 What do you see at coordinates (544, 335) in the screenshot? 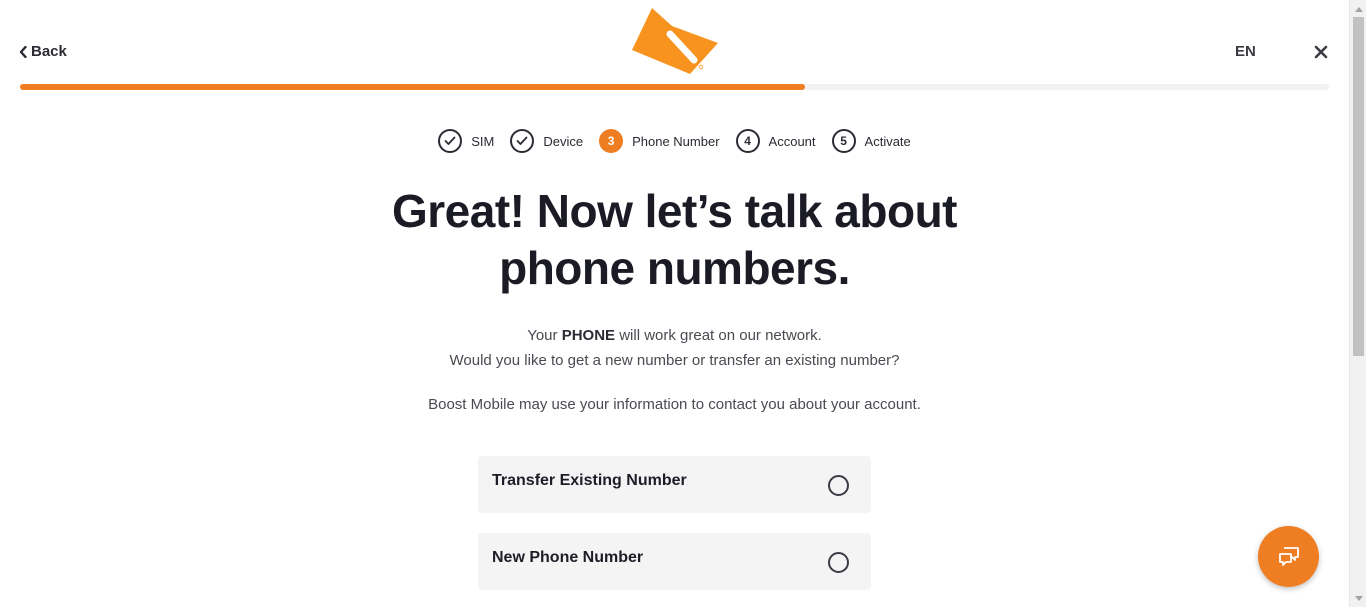
I see `info-prefix: Your` at bounding box center [544, 335].